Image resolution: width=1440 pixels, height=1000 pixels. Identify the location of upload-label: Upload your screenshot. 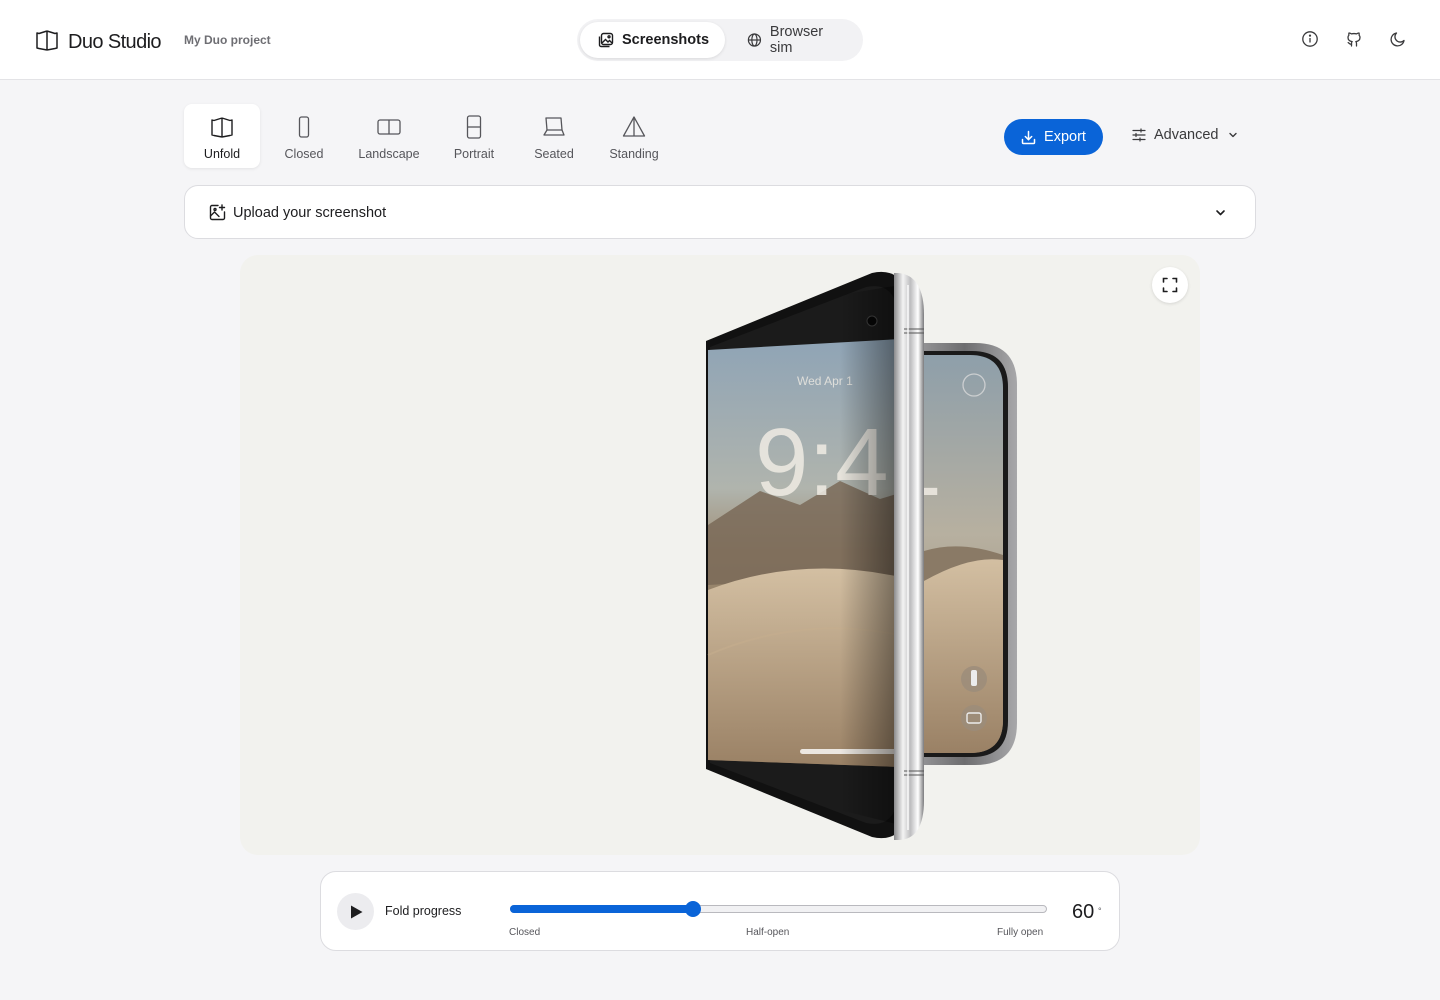
(310, 213).